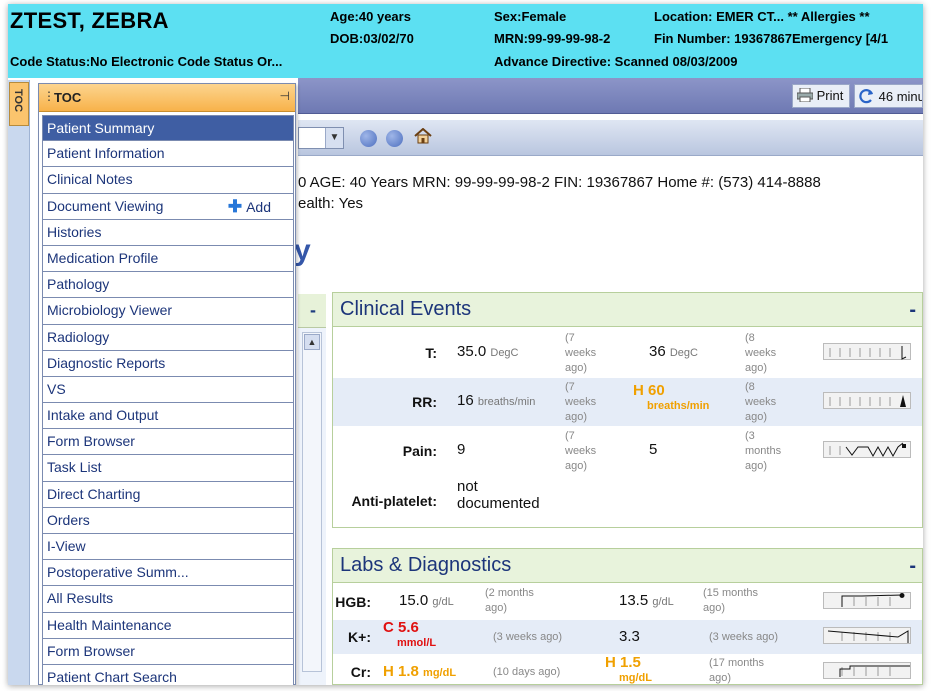  I want to click on forward-icon, so click(394, 138).